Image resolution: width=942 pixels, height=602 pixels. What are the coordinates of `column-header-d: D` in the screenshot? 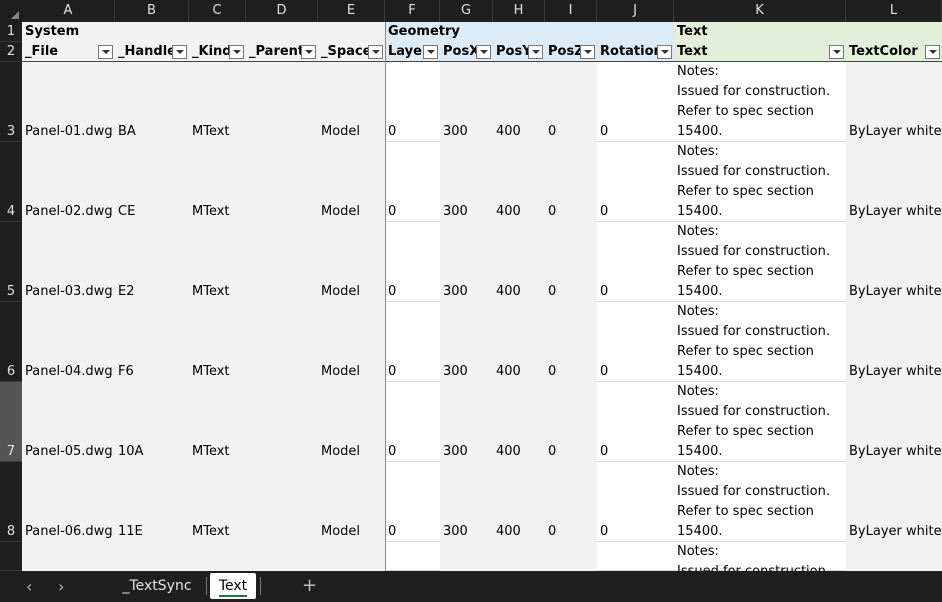 It's located at (282, 11).